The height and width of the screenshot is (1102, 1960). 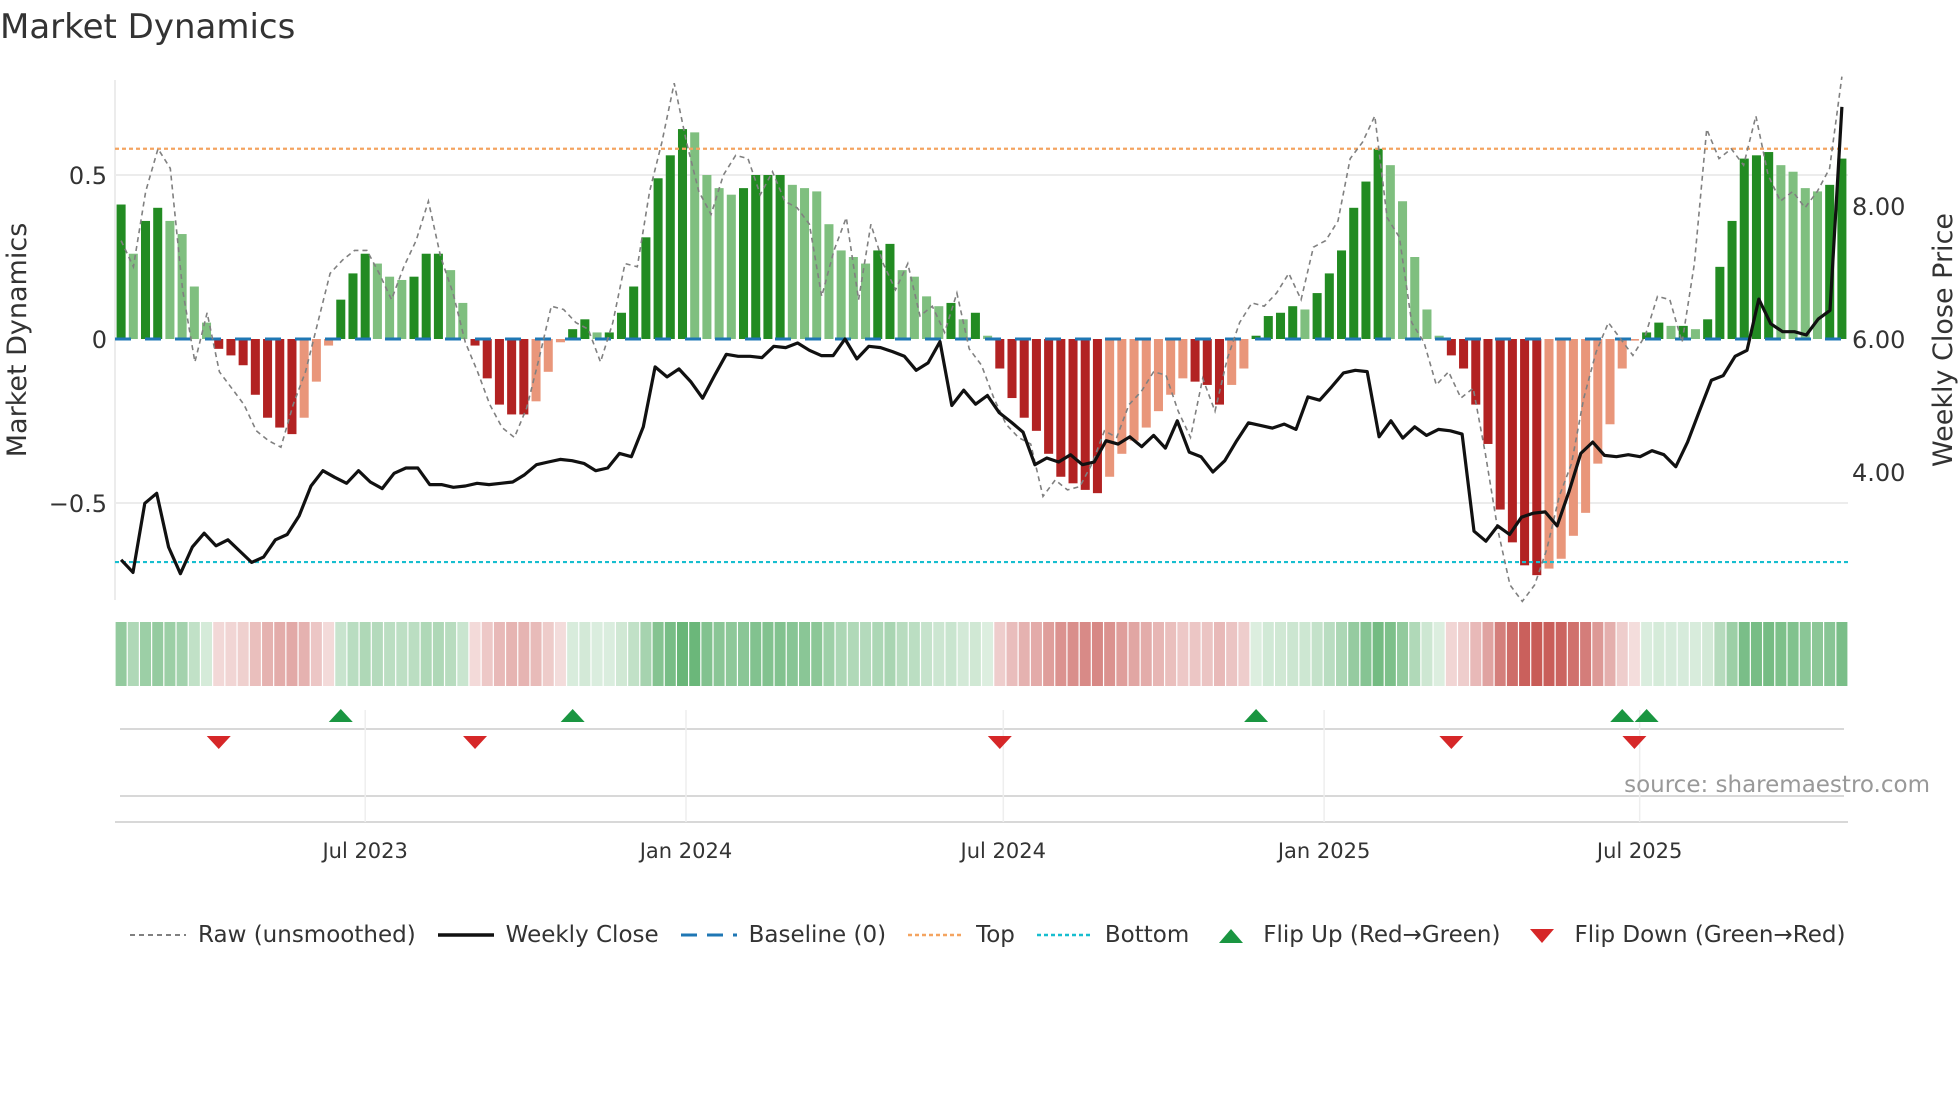 I want to click on y2-tick-label: 6.00, so click(x=1878, y=340).